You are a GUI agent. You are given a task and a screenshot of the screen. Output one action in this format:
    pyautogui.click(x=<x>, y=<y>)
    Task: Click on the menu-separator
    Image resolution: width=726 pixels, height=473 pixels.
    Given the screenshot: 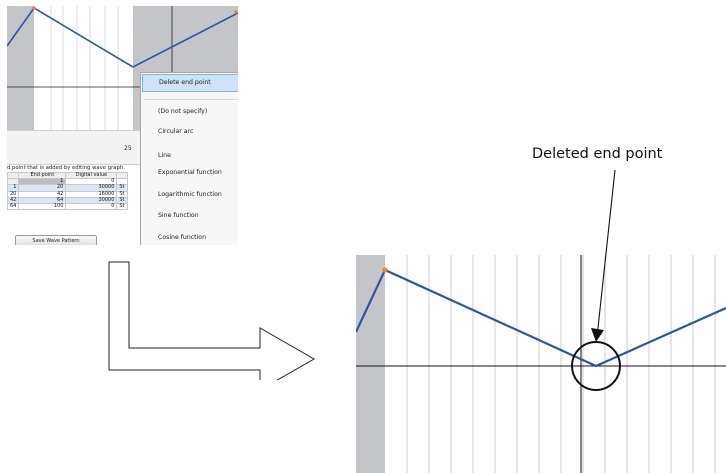 What is the action you would take?
    pyautogui.click(x=191, y=99)
    